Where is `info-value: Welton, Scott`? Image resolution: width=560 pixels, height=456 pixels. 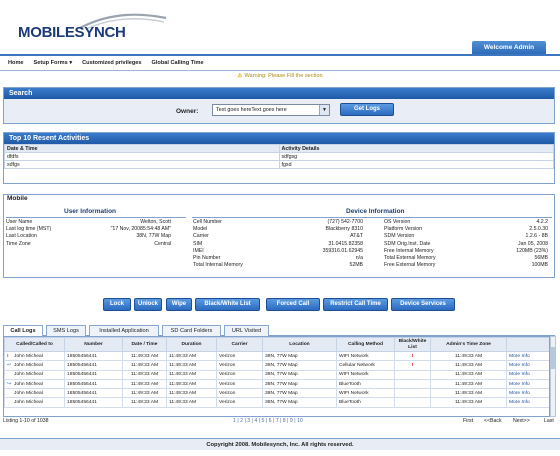 info-value: Welton, Scott is located at coordinates (155, 222).